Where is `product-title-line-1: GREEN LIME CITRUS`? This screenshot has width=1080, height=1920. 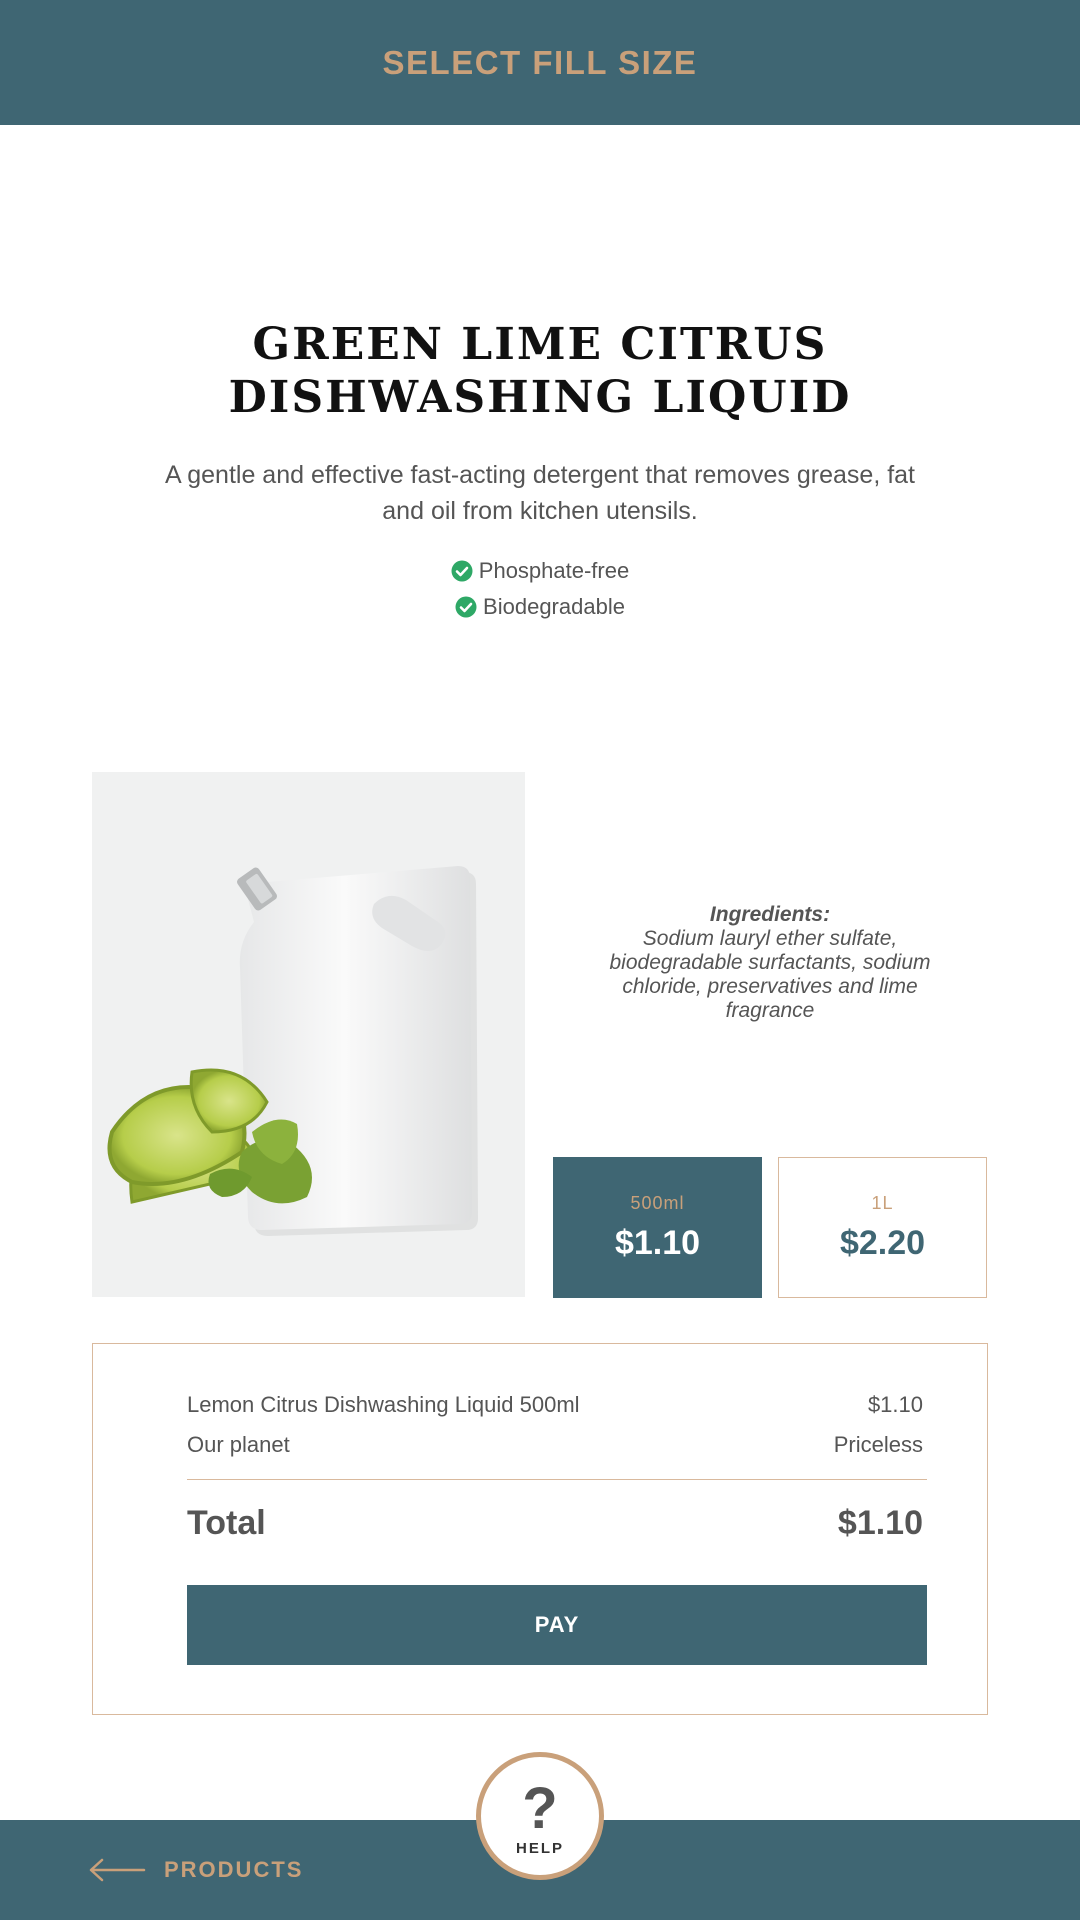 product-title-line-1: GREEN LIME CITRUS is located at coordinates (540, 344).